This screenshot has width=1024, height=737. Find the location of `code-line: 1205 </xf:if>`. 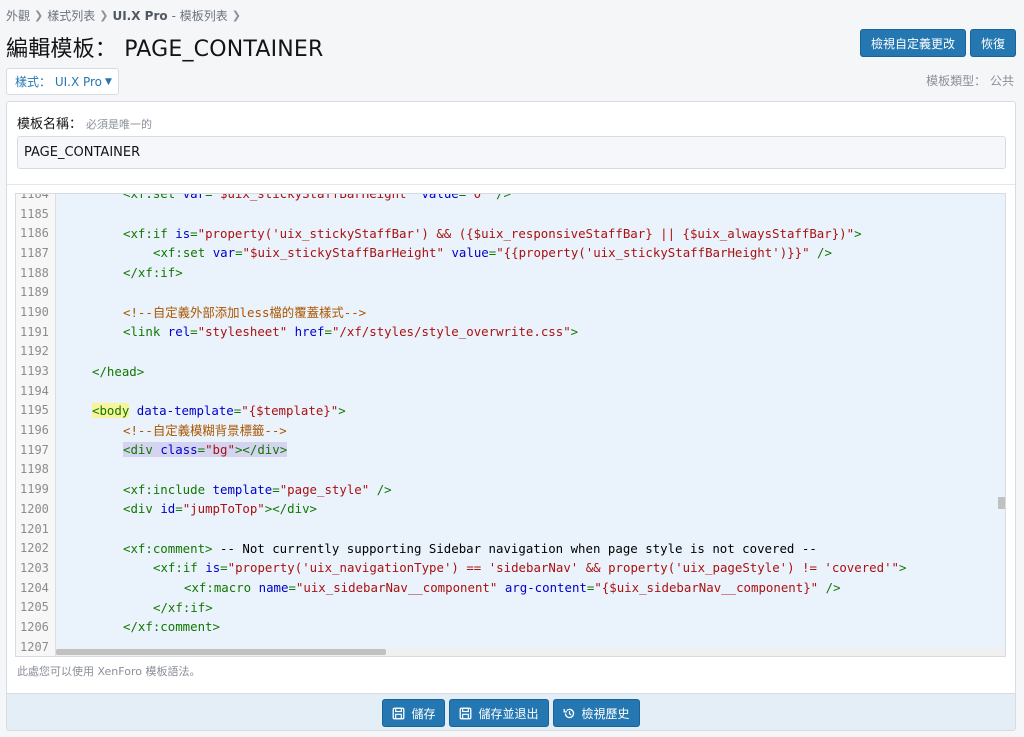

code-line: 1205 </xf:if> is located at coordinates (510, 607).